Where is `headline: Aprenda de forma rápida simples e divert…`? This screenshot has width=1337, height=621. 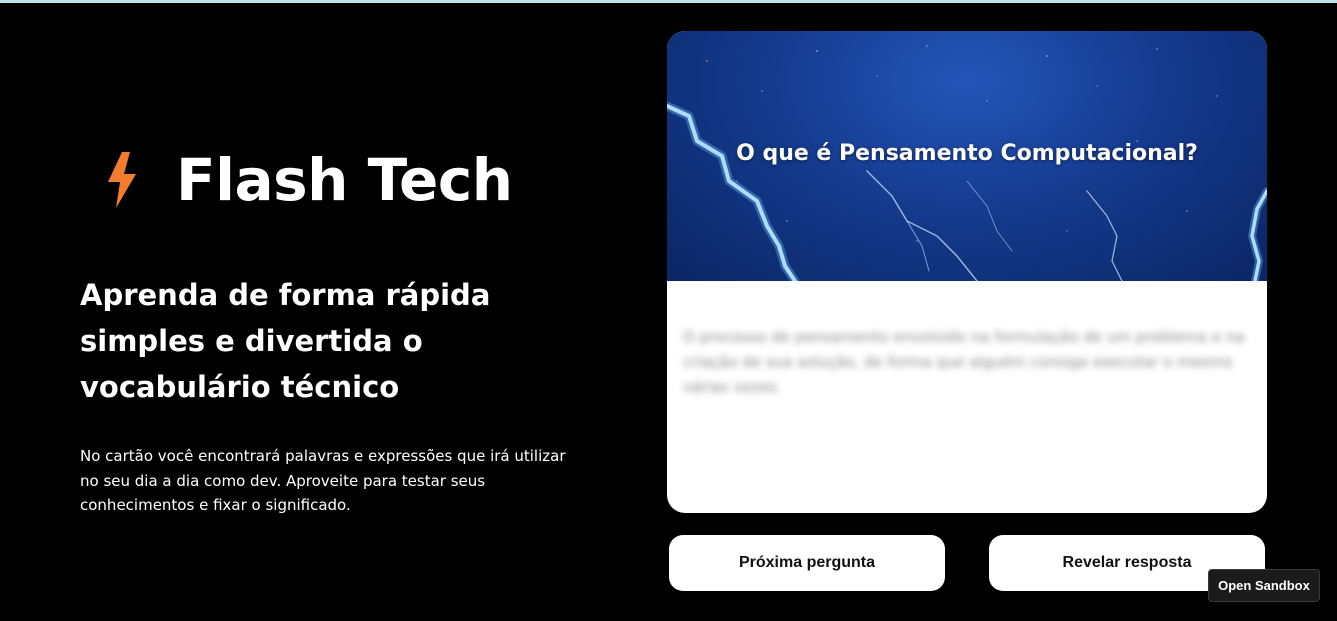 headline: Aprenda de forma rápida simples e divert… is located at coordinates (285, 341).